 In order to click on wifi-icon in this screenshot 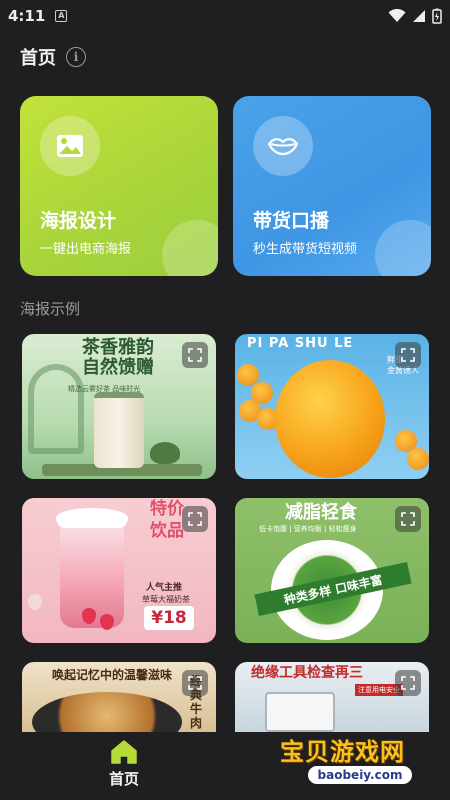, I will do `click(397, 15)`.